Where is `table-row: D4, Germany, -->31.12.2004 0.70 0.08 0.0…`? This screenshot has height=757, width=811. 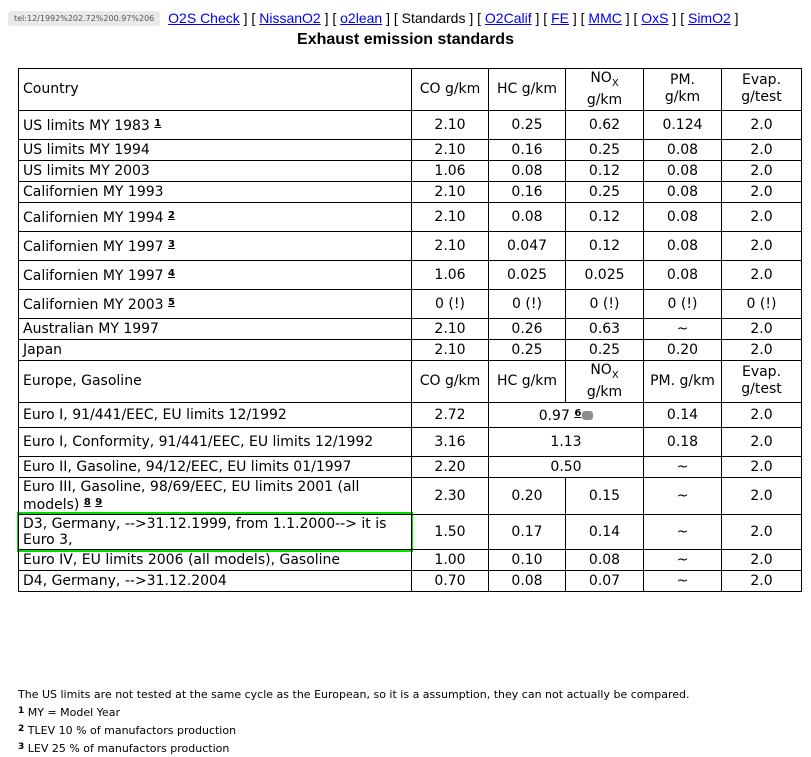 table-row: D4, Germany, -->31.12.2004 0.70 0.08 0.0… is located at coordinates (410, 580).